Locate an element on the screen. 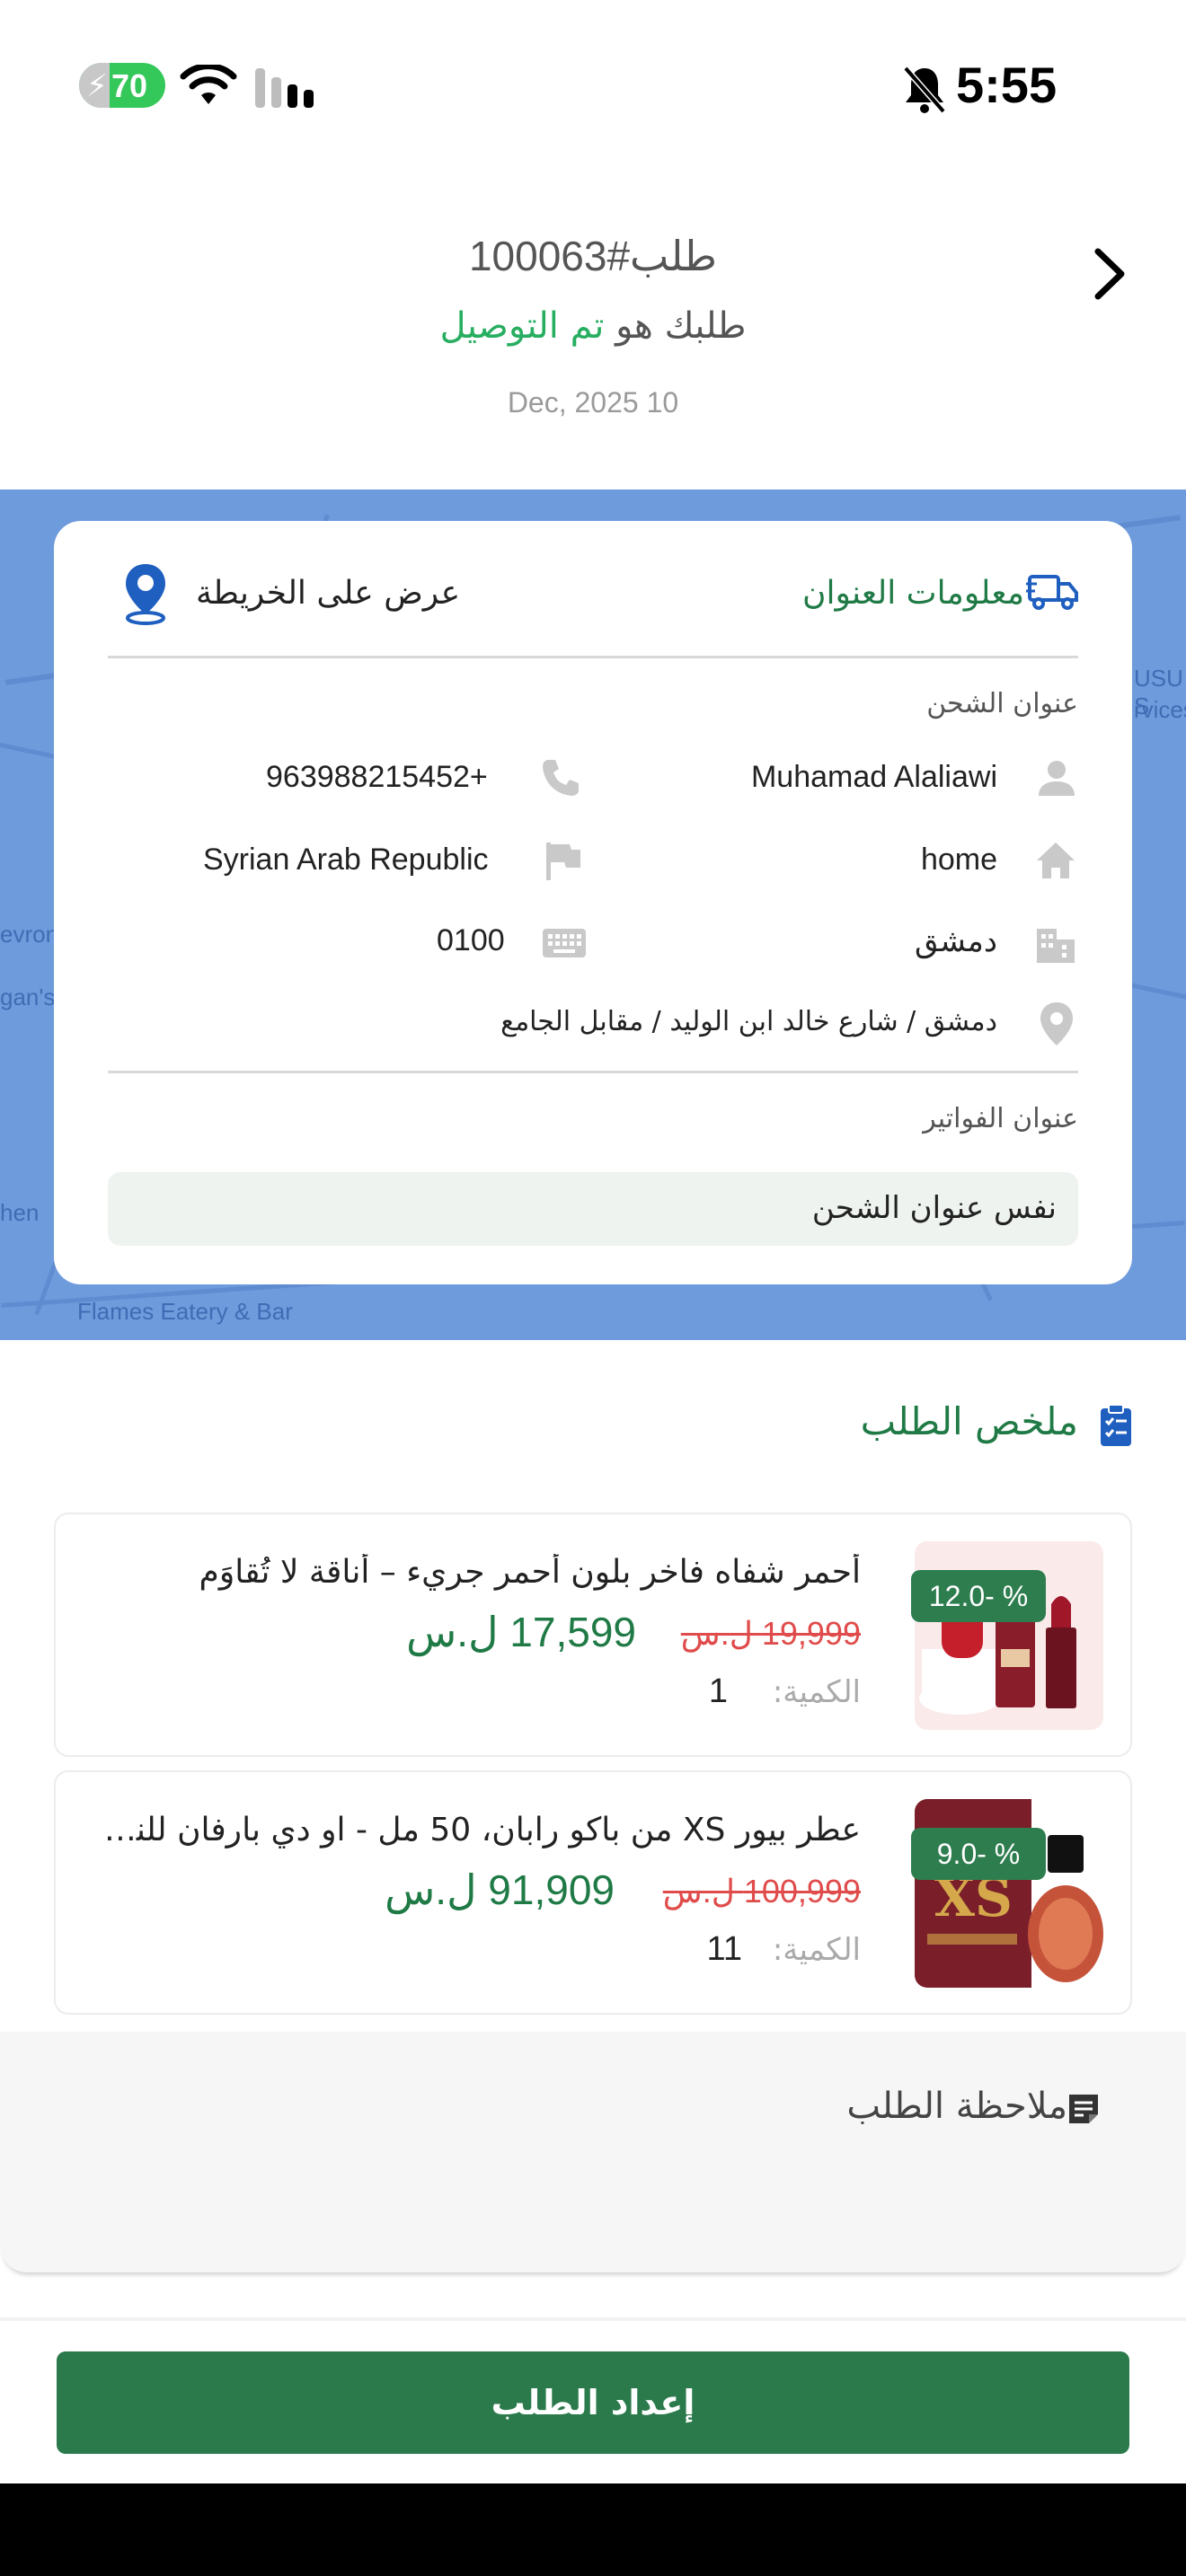  order-notes-section: ملاحظة الطلب is located at coordinates (593, 2152).